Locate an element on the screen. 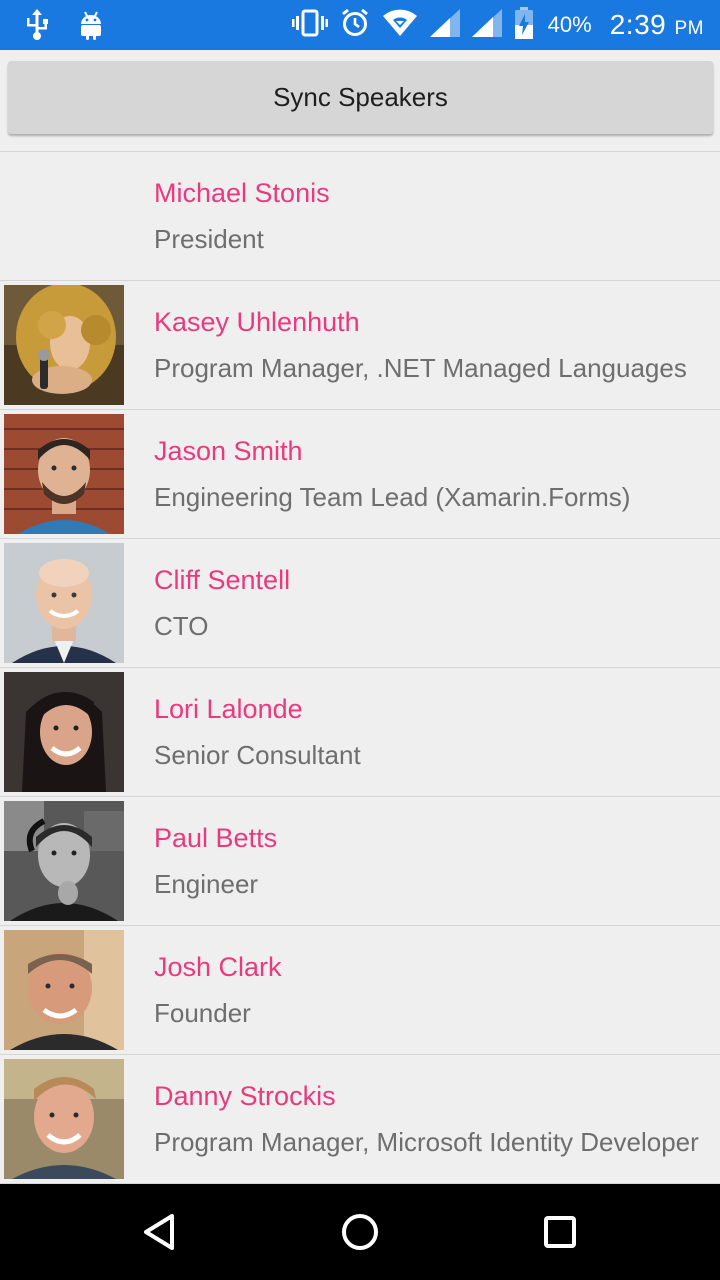 Image resolution: width=720 pixels, height=1280 pixels. battery-icon is located at coordinates (524, 25).